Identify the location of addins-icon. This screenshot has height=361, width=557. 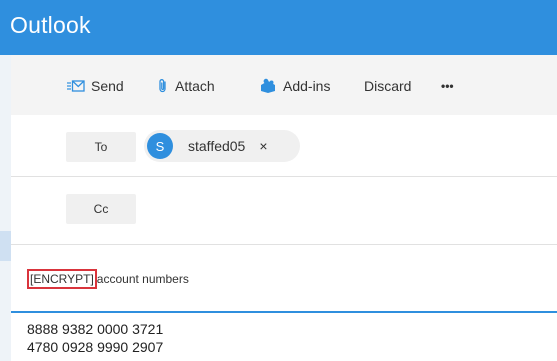
(268, 86).